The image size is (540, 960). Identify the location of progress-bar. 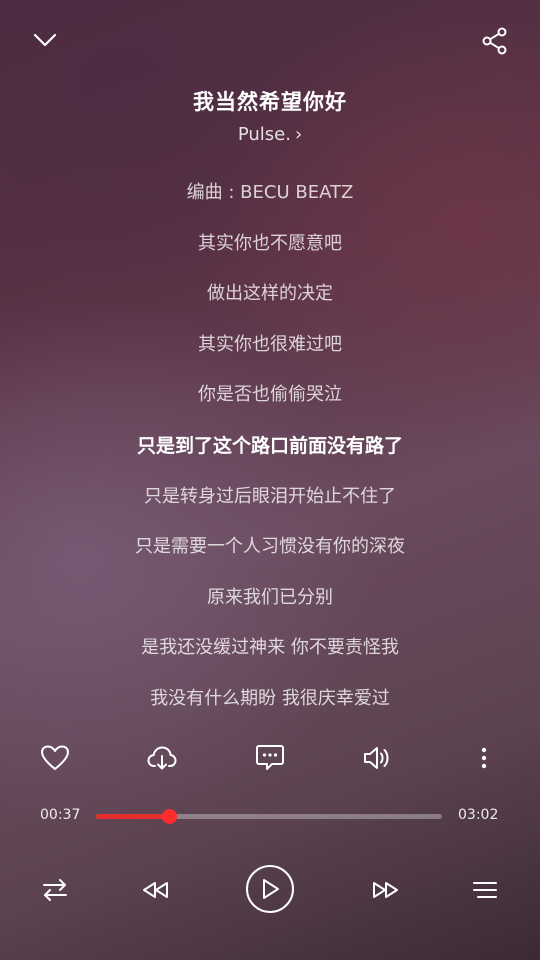
(269, 816).